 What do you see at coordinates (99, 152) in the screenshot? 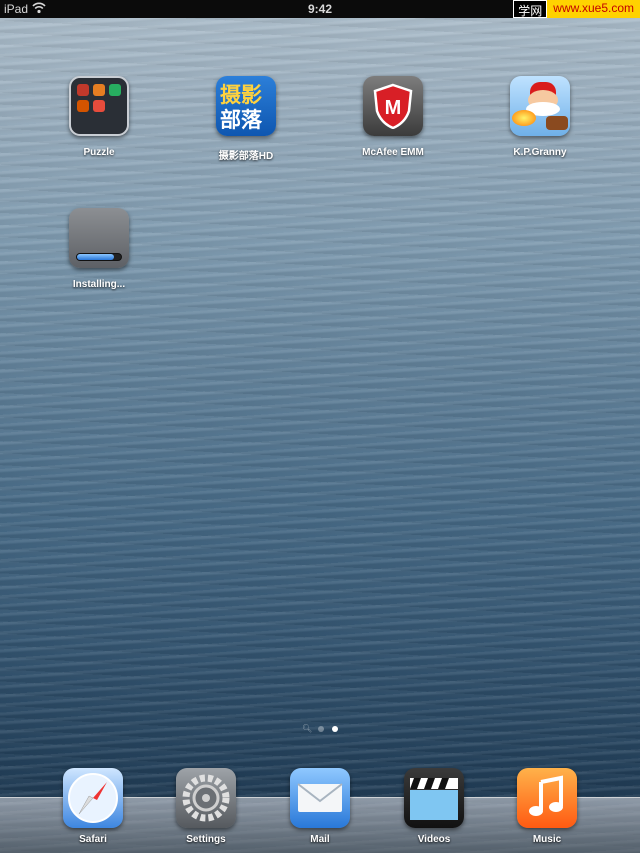
I see `app-label: Puzzle` at bounding box center [99, 152].